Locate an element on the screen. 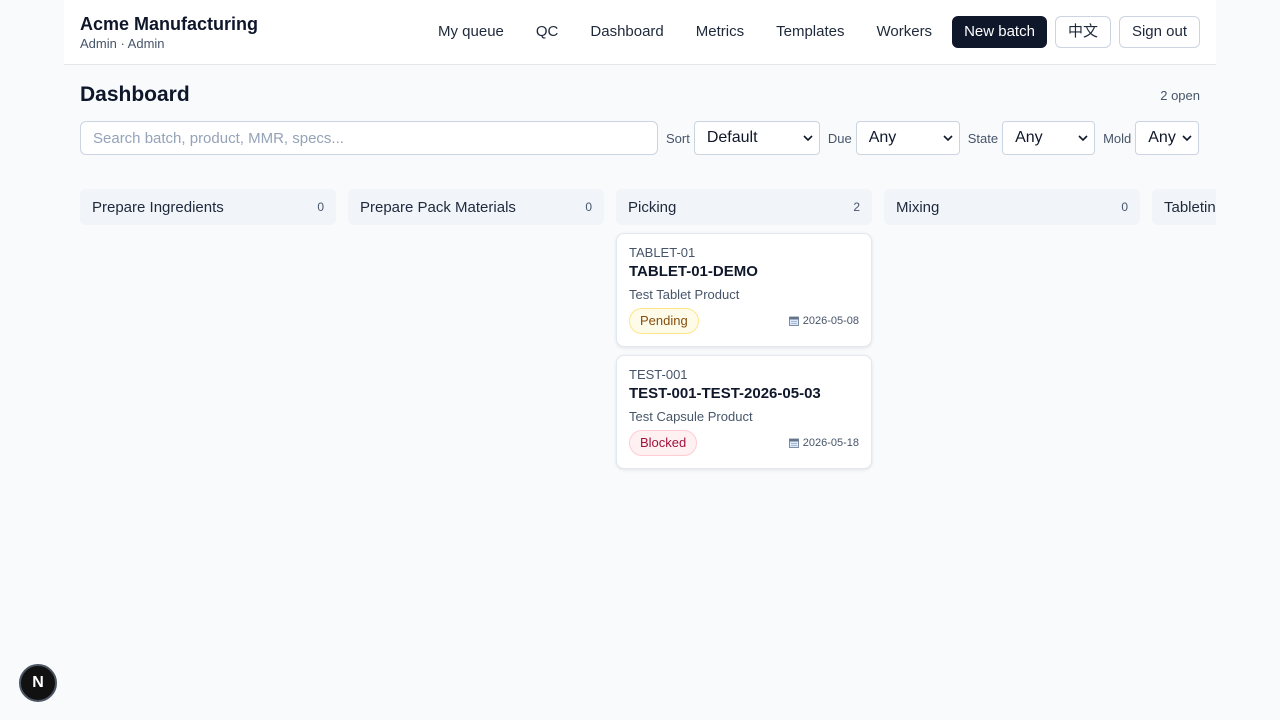  sort-select: Default is located at coordinates (756, 138).